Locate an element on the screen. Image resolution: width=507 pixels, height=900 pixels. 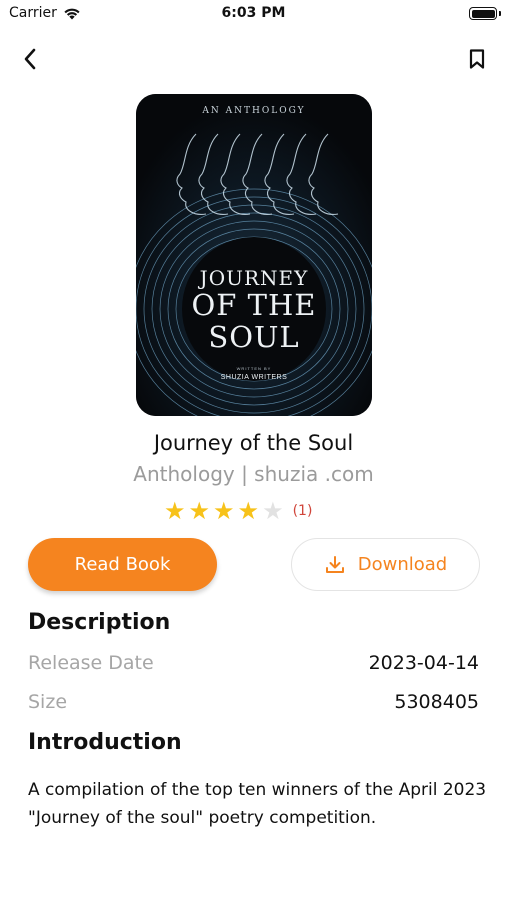
cover-written-by: WRITTEN BY is located at coordinates (254, 368).